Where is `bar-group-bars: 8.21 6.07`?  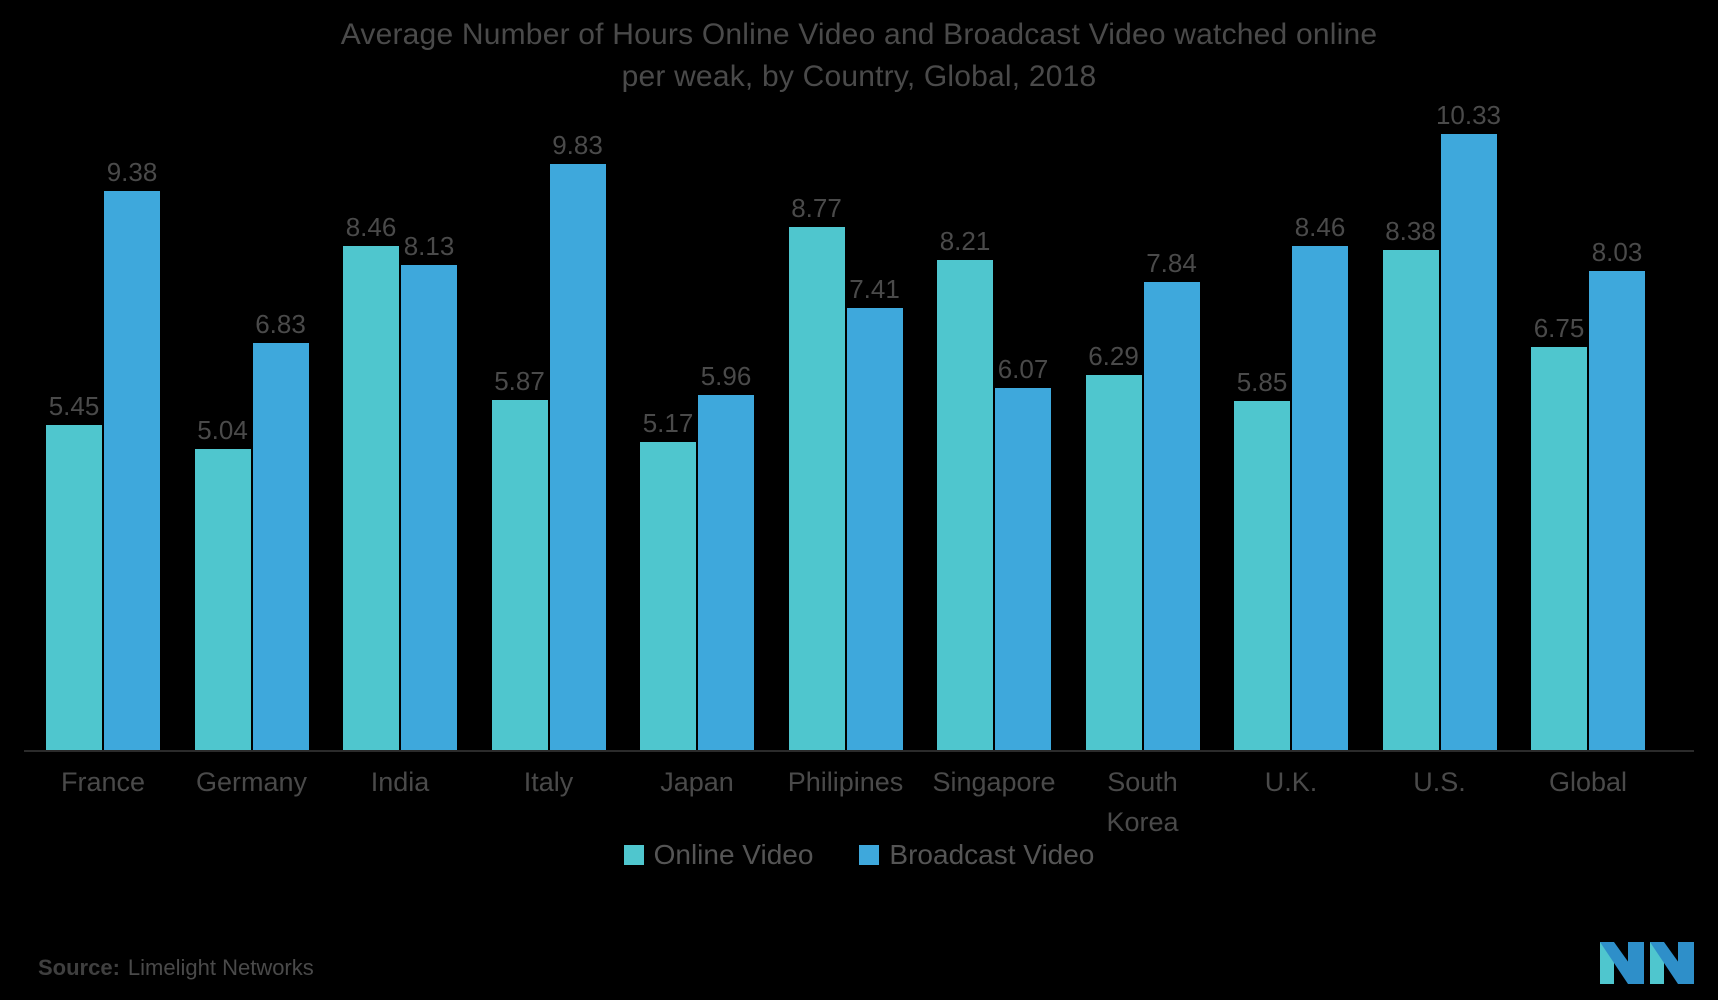
bar-group-bars: 8.21 6.07 is located at coordinates (994, 425).